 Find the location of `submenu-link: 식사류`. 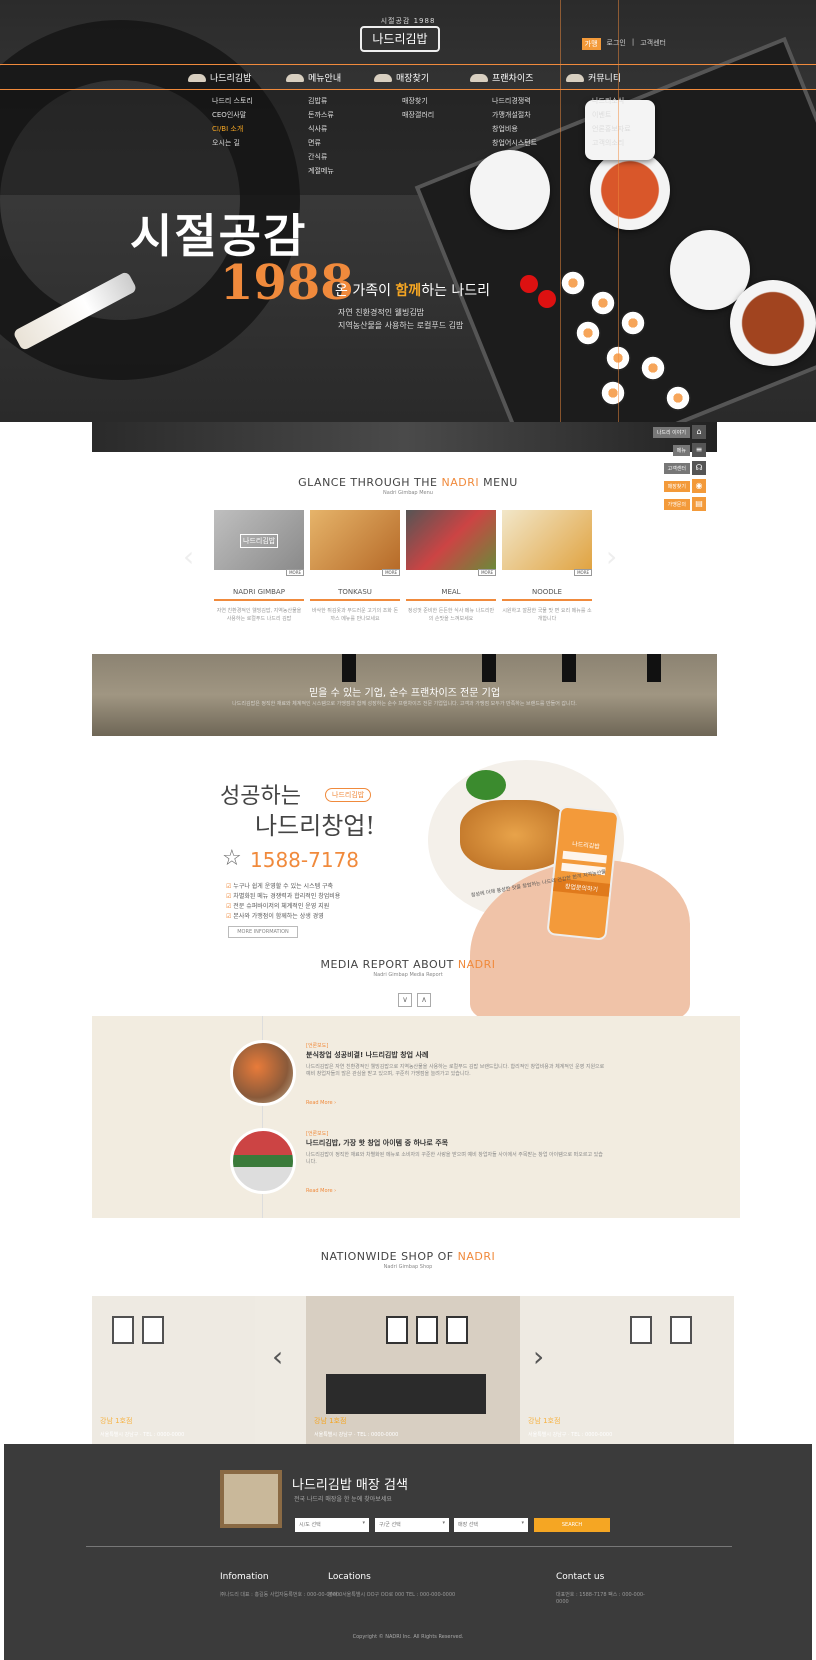

submenu-link: 식사류 is located at coordinates (321, 129).